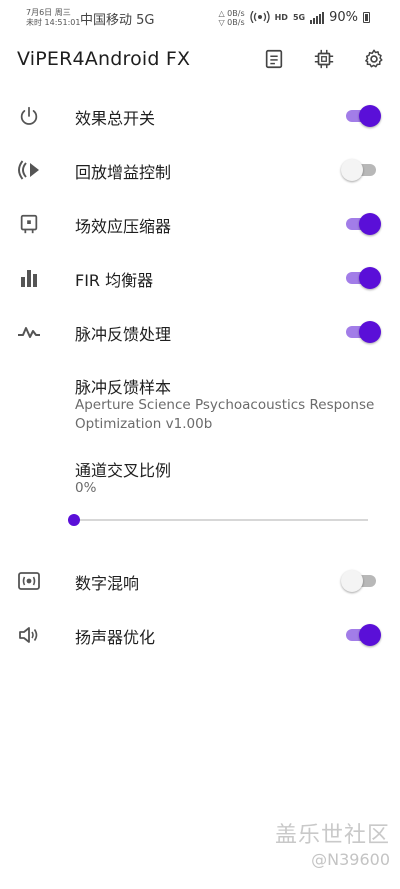 This screenshot has height=889, width=400. I want to click on download-speed: ▽ 0B/s, so click(231, 22).